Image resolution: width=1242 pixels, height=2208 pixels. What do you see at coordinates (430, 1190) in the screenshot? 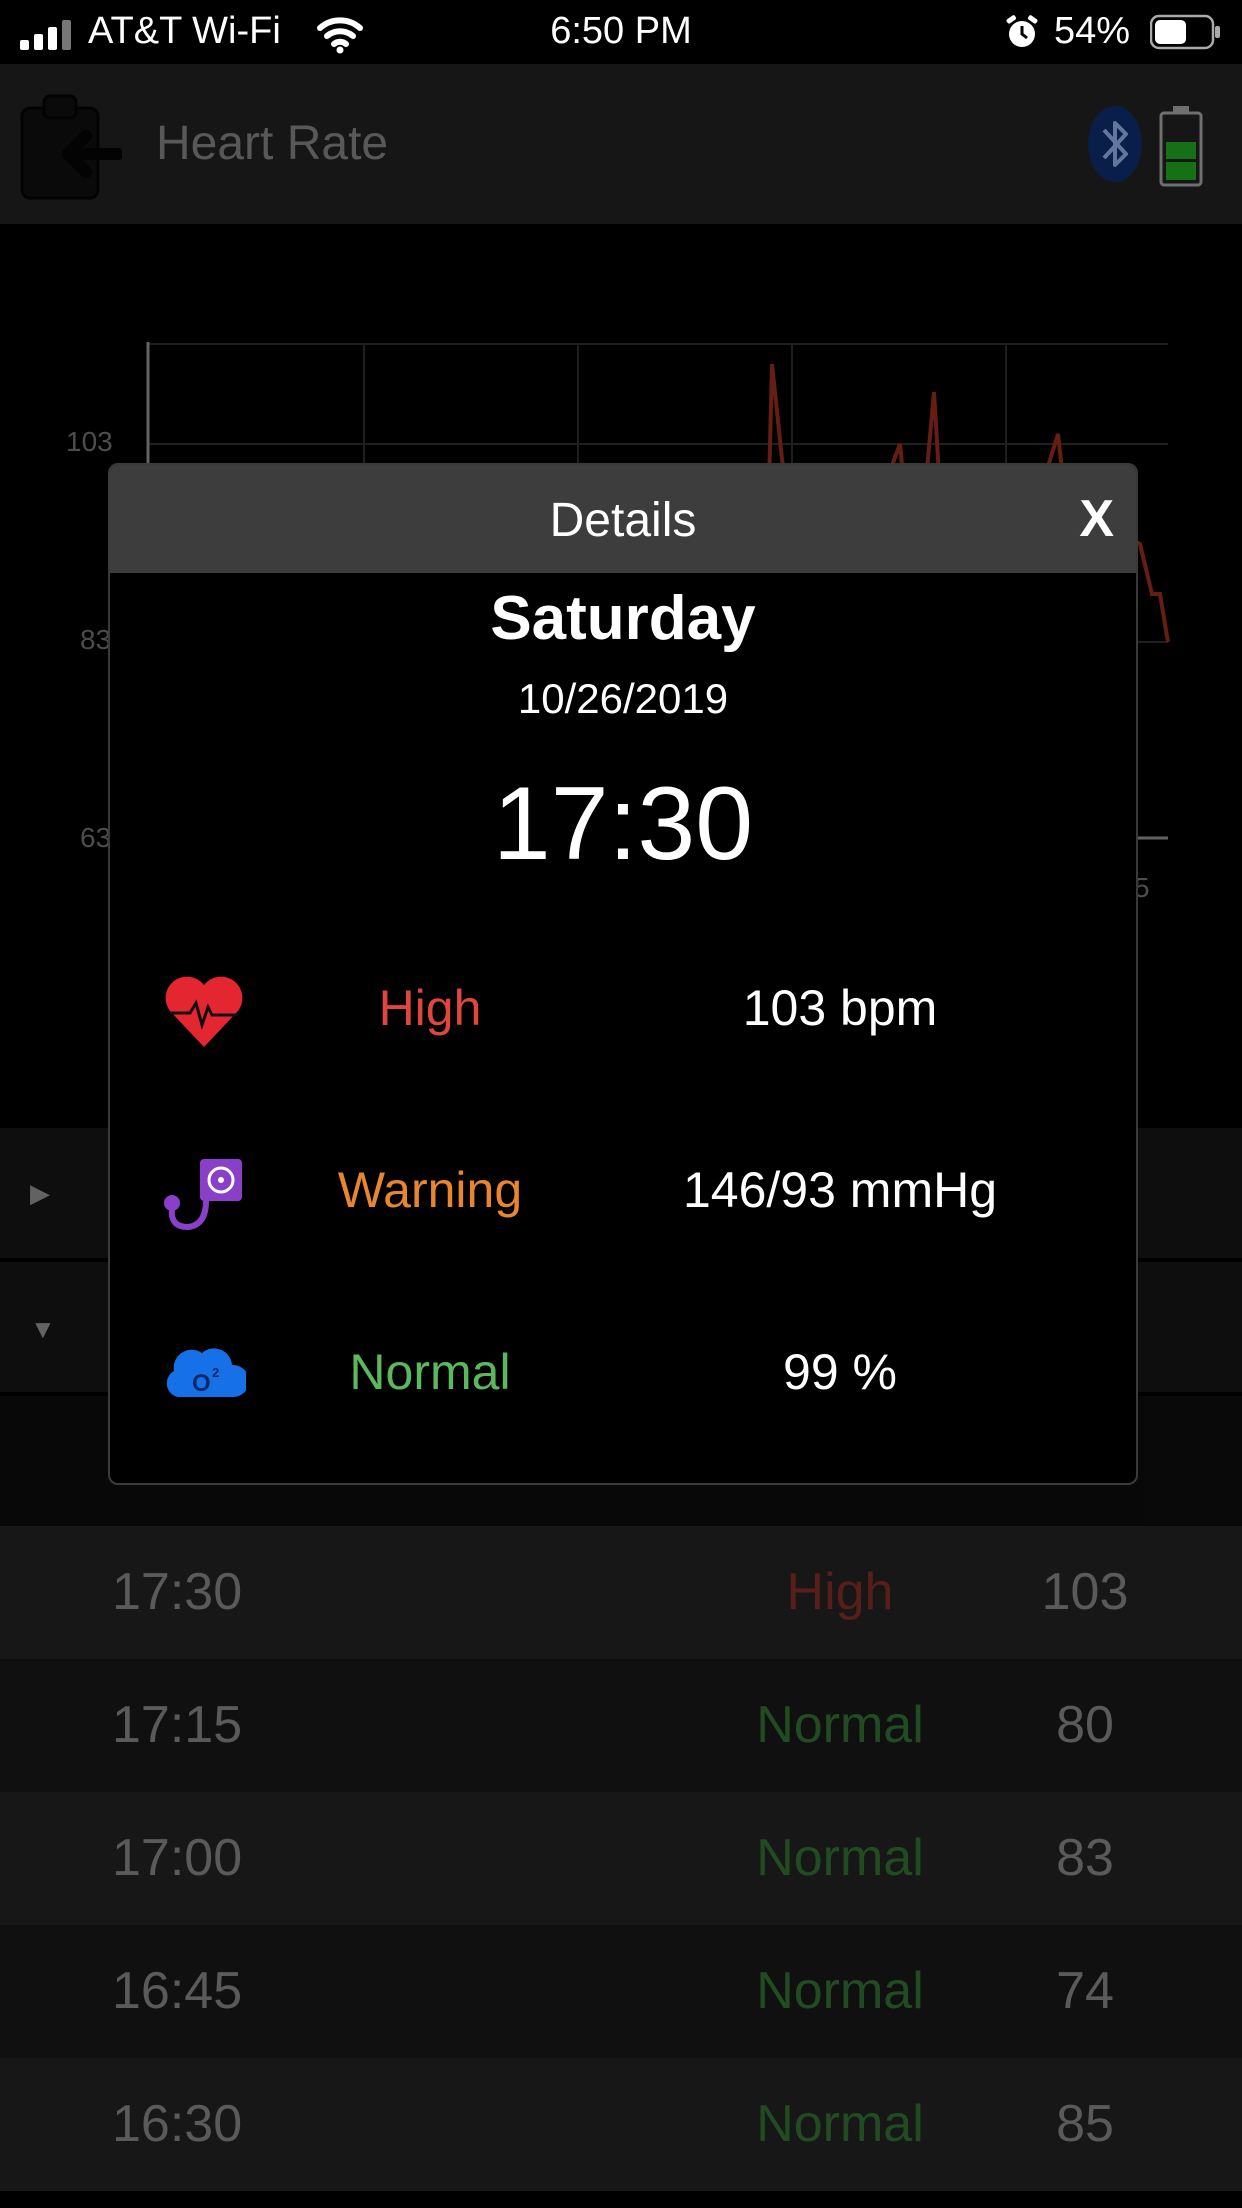
I see `blood-pressure-status: Warning` at bounding box center [430, 1190].